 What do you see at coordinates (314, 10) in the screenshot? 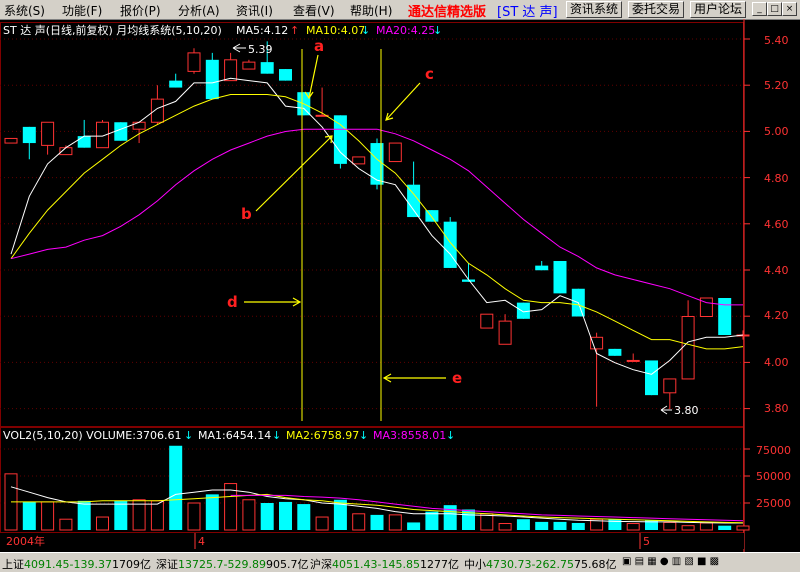
I see `menu-view: 查看(V)` at bounding box center [314, 10].